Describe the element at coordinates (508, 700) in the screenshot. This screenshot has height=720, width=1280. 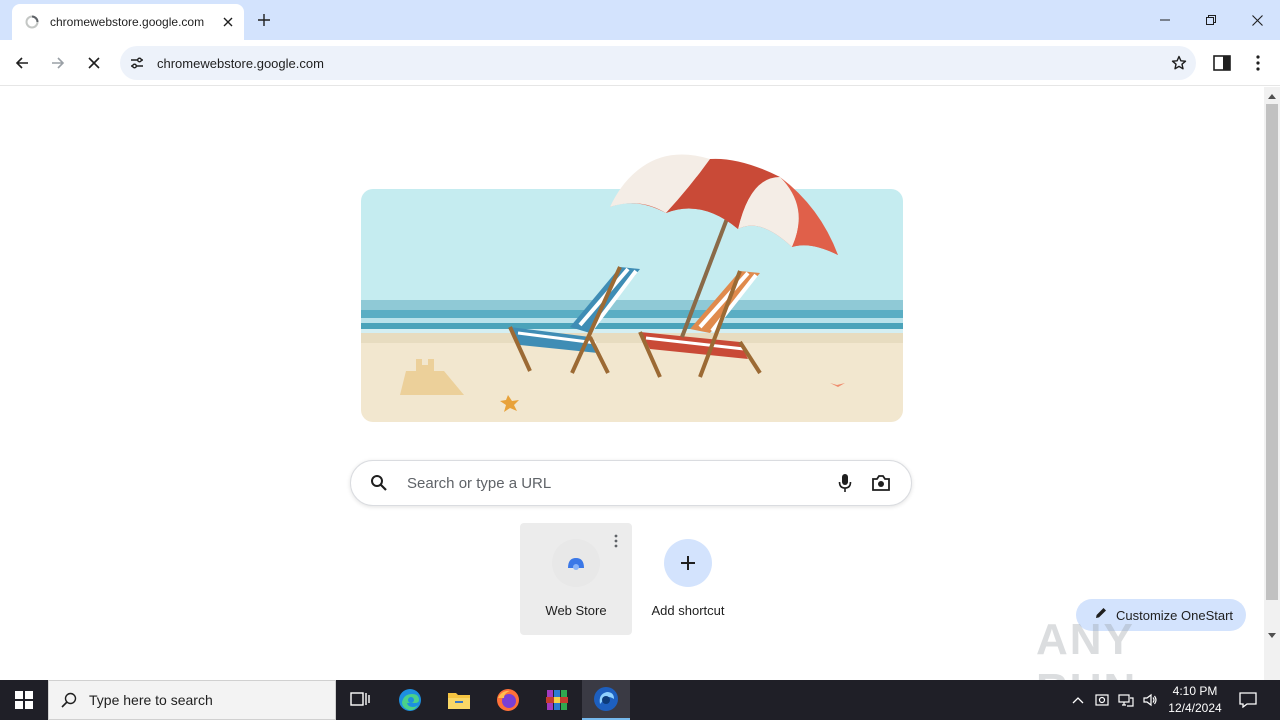
I see `firefox-icon` at that location.